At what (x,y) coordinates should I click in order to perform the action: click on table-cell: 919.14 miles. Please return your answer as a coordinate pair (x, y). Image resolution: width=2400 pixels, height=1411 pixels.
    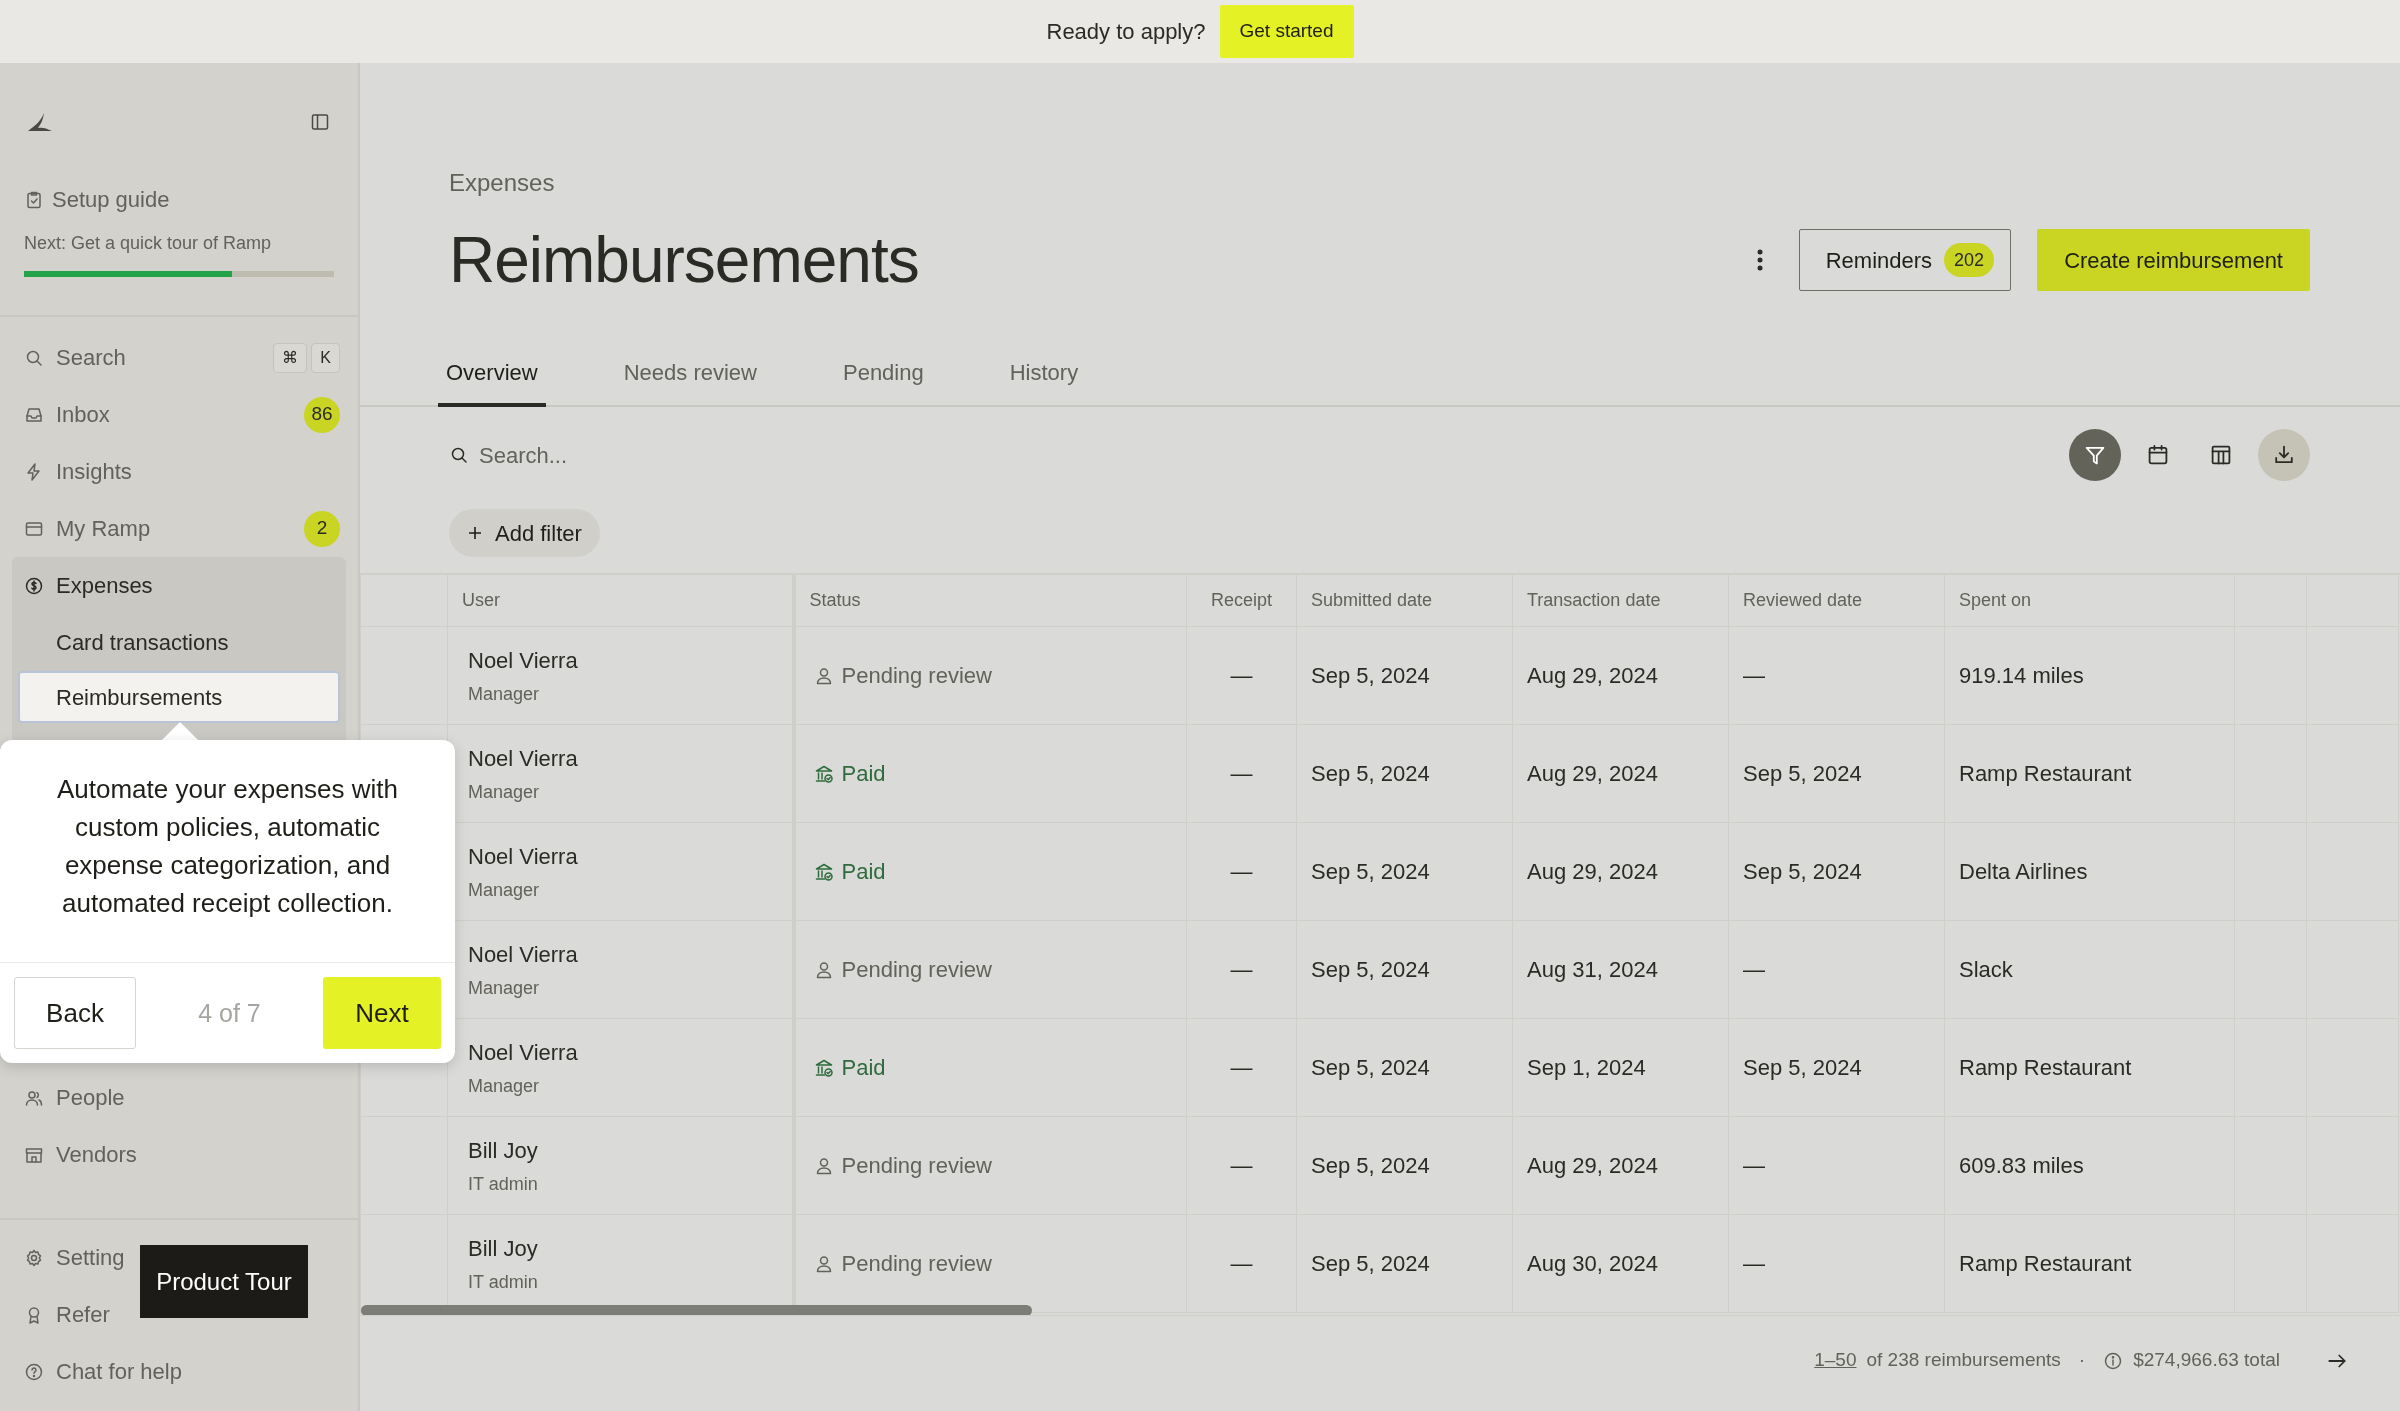
    Looking at the image, I should click on (2021, 675).